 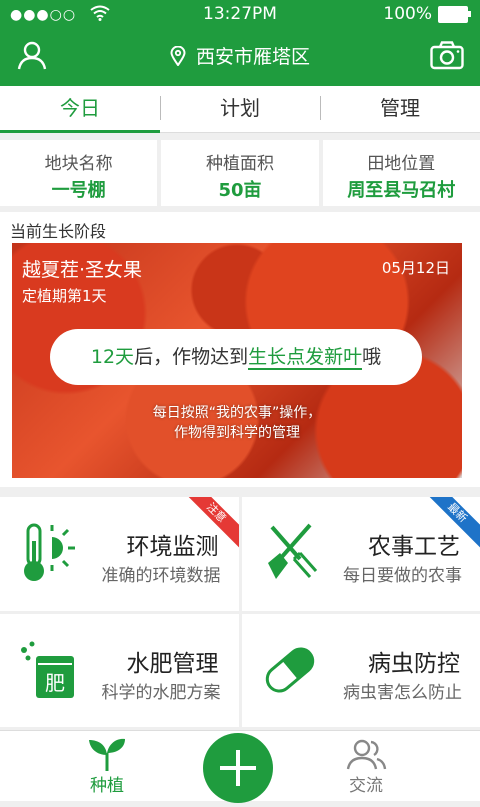 What do you see at coordinates (239, 161) in the screenshot?
I see `plot-area-label: 种植面积` at bounding box center [239, 161].